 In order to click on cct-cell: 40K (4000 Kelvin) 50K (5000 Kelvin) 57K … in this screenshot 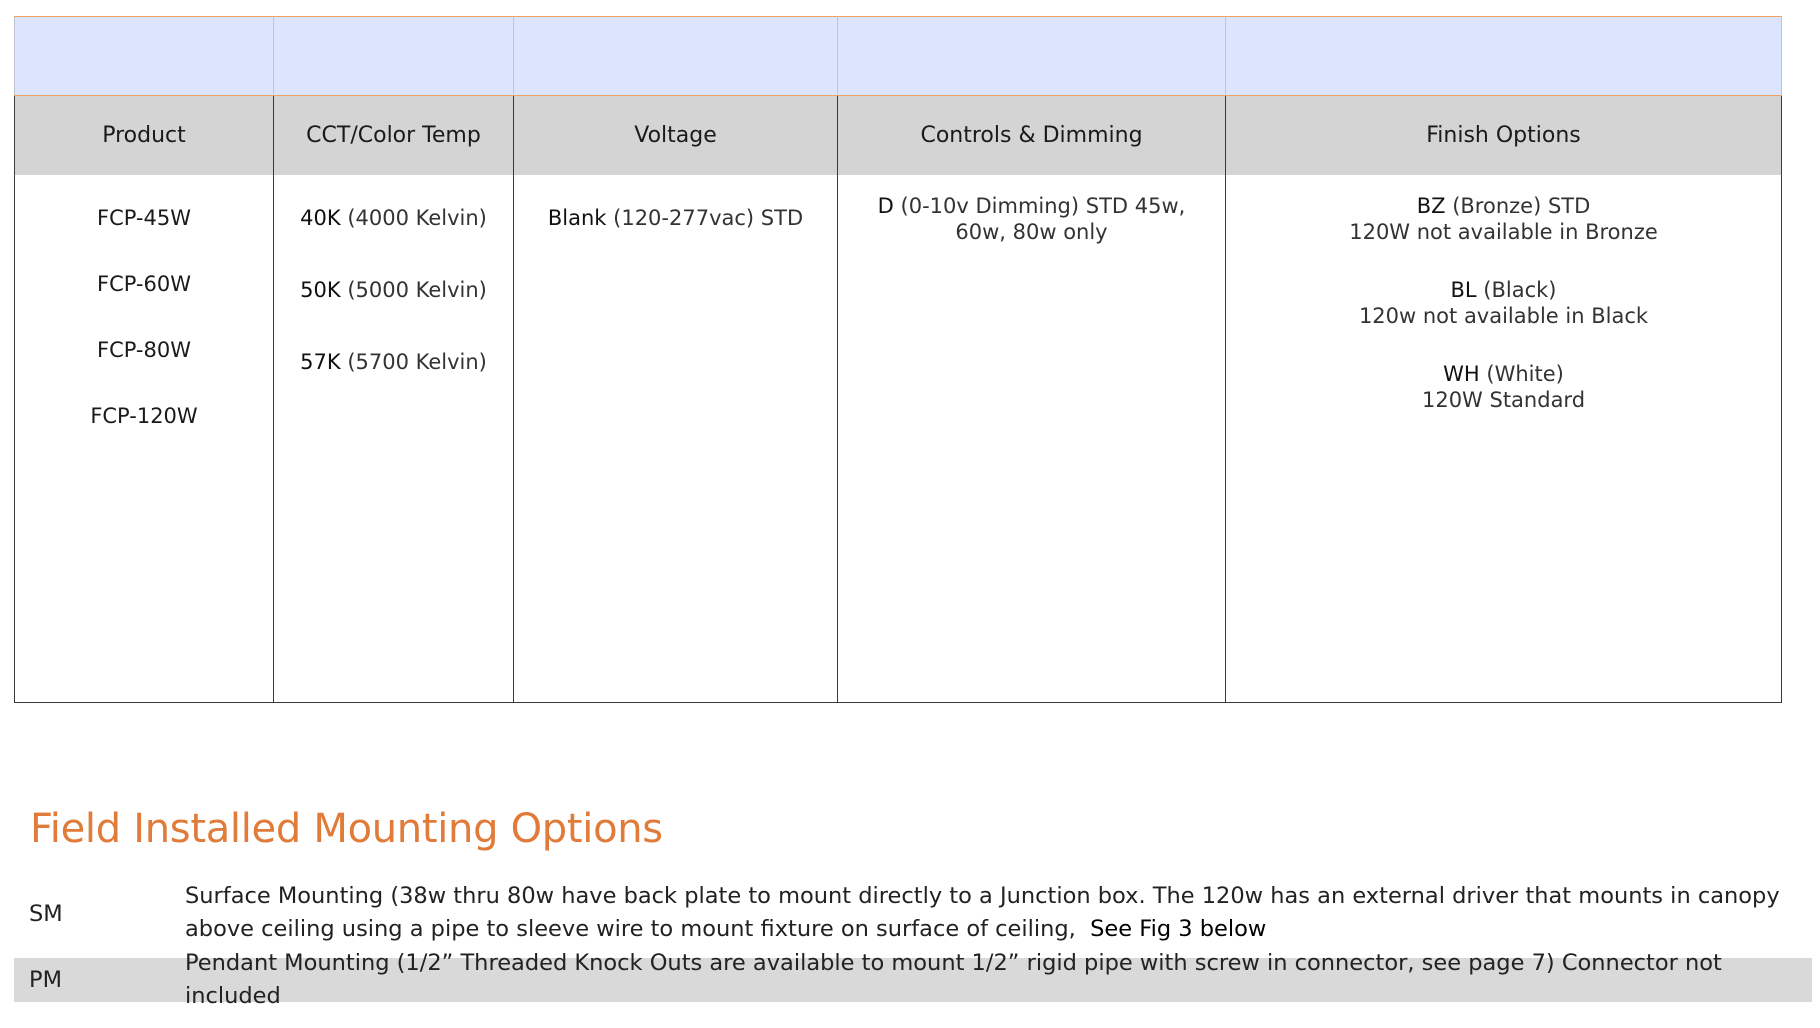, I will do `click(393, 439)`.